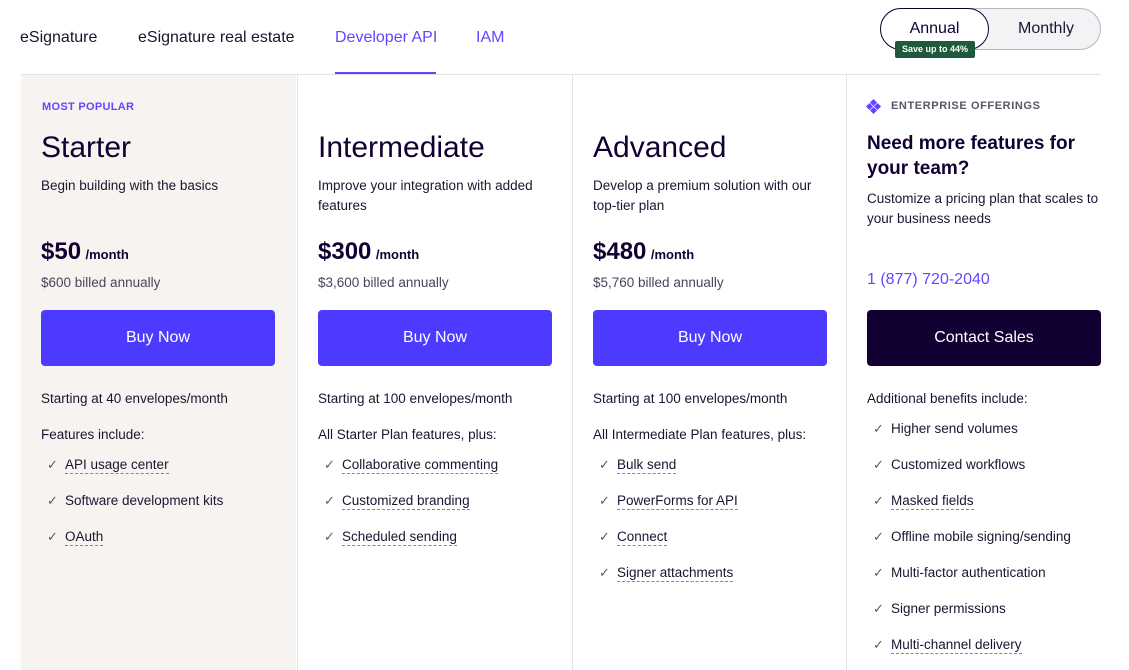 The image size is (1129, 670). Describe the element at coordinates (399, 537) in the screenshot. I see `feature-link: Scheduled sending` at that location.